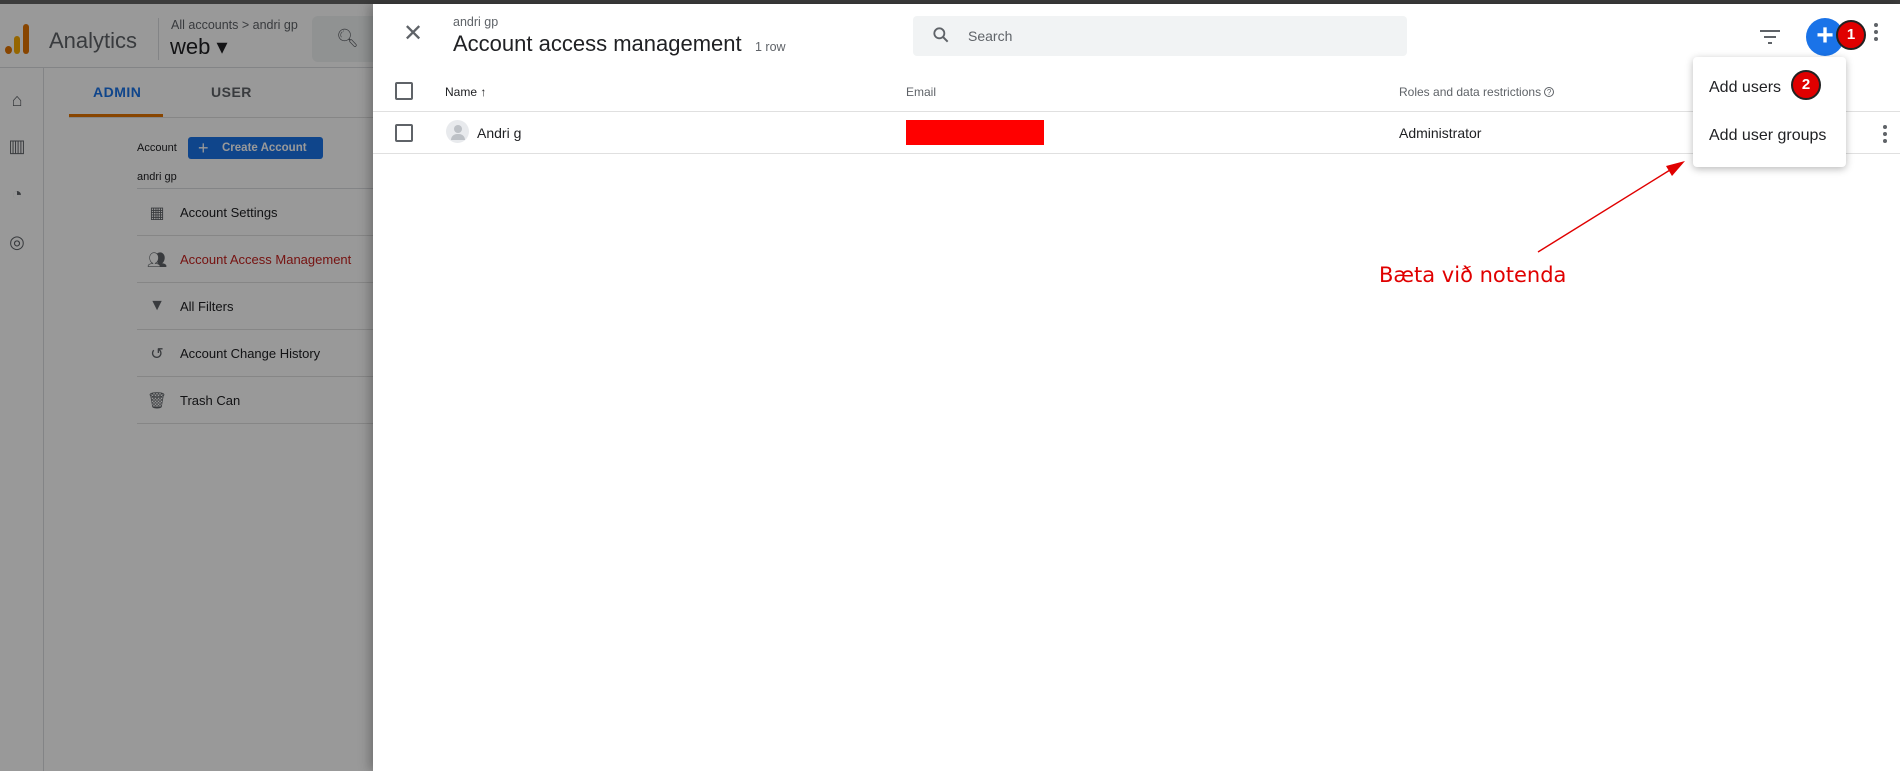 The width and height of the screenshot is (1900, 771). Describe the element at coordinates (1851, 35) in the screenshot. I see `step-badge-1: 1` at that location.